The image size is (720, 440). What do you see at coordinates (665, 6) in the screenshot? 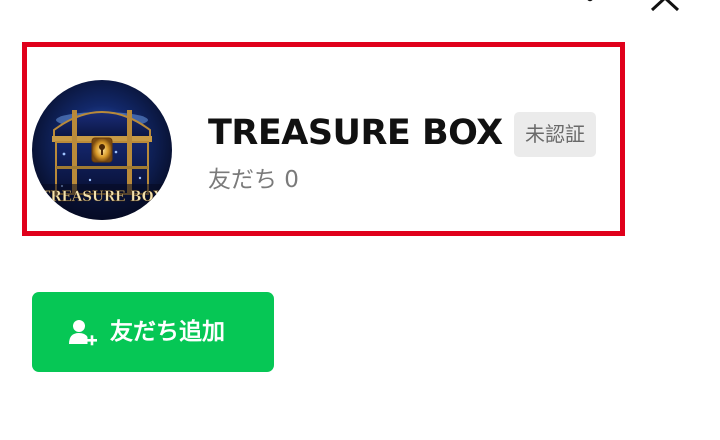
I see `close-icon` at bounding box center [665, 6].